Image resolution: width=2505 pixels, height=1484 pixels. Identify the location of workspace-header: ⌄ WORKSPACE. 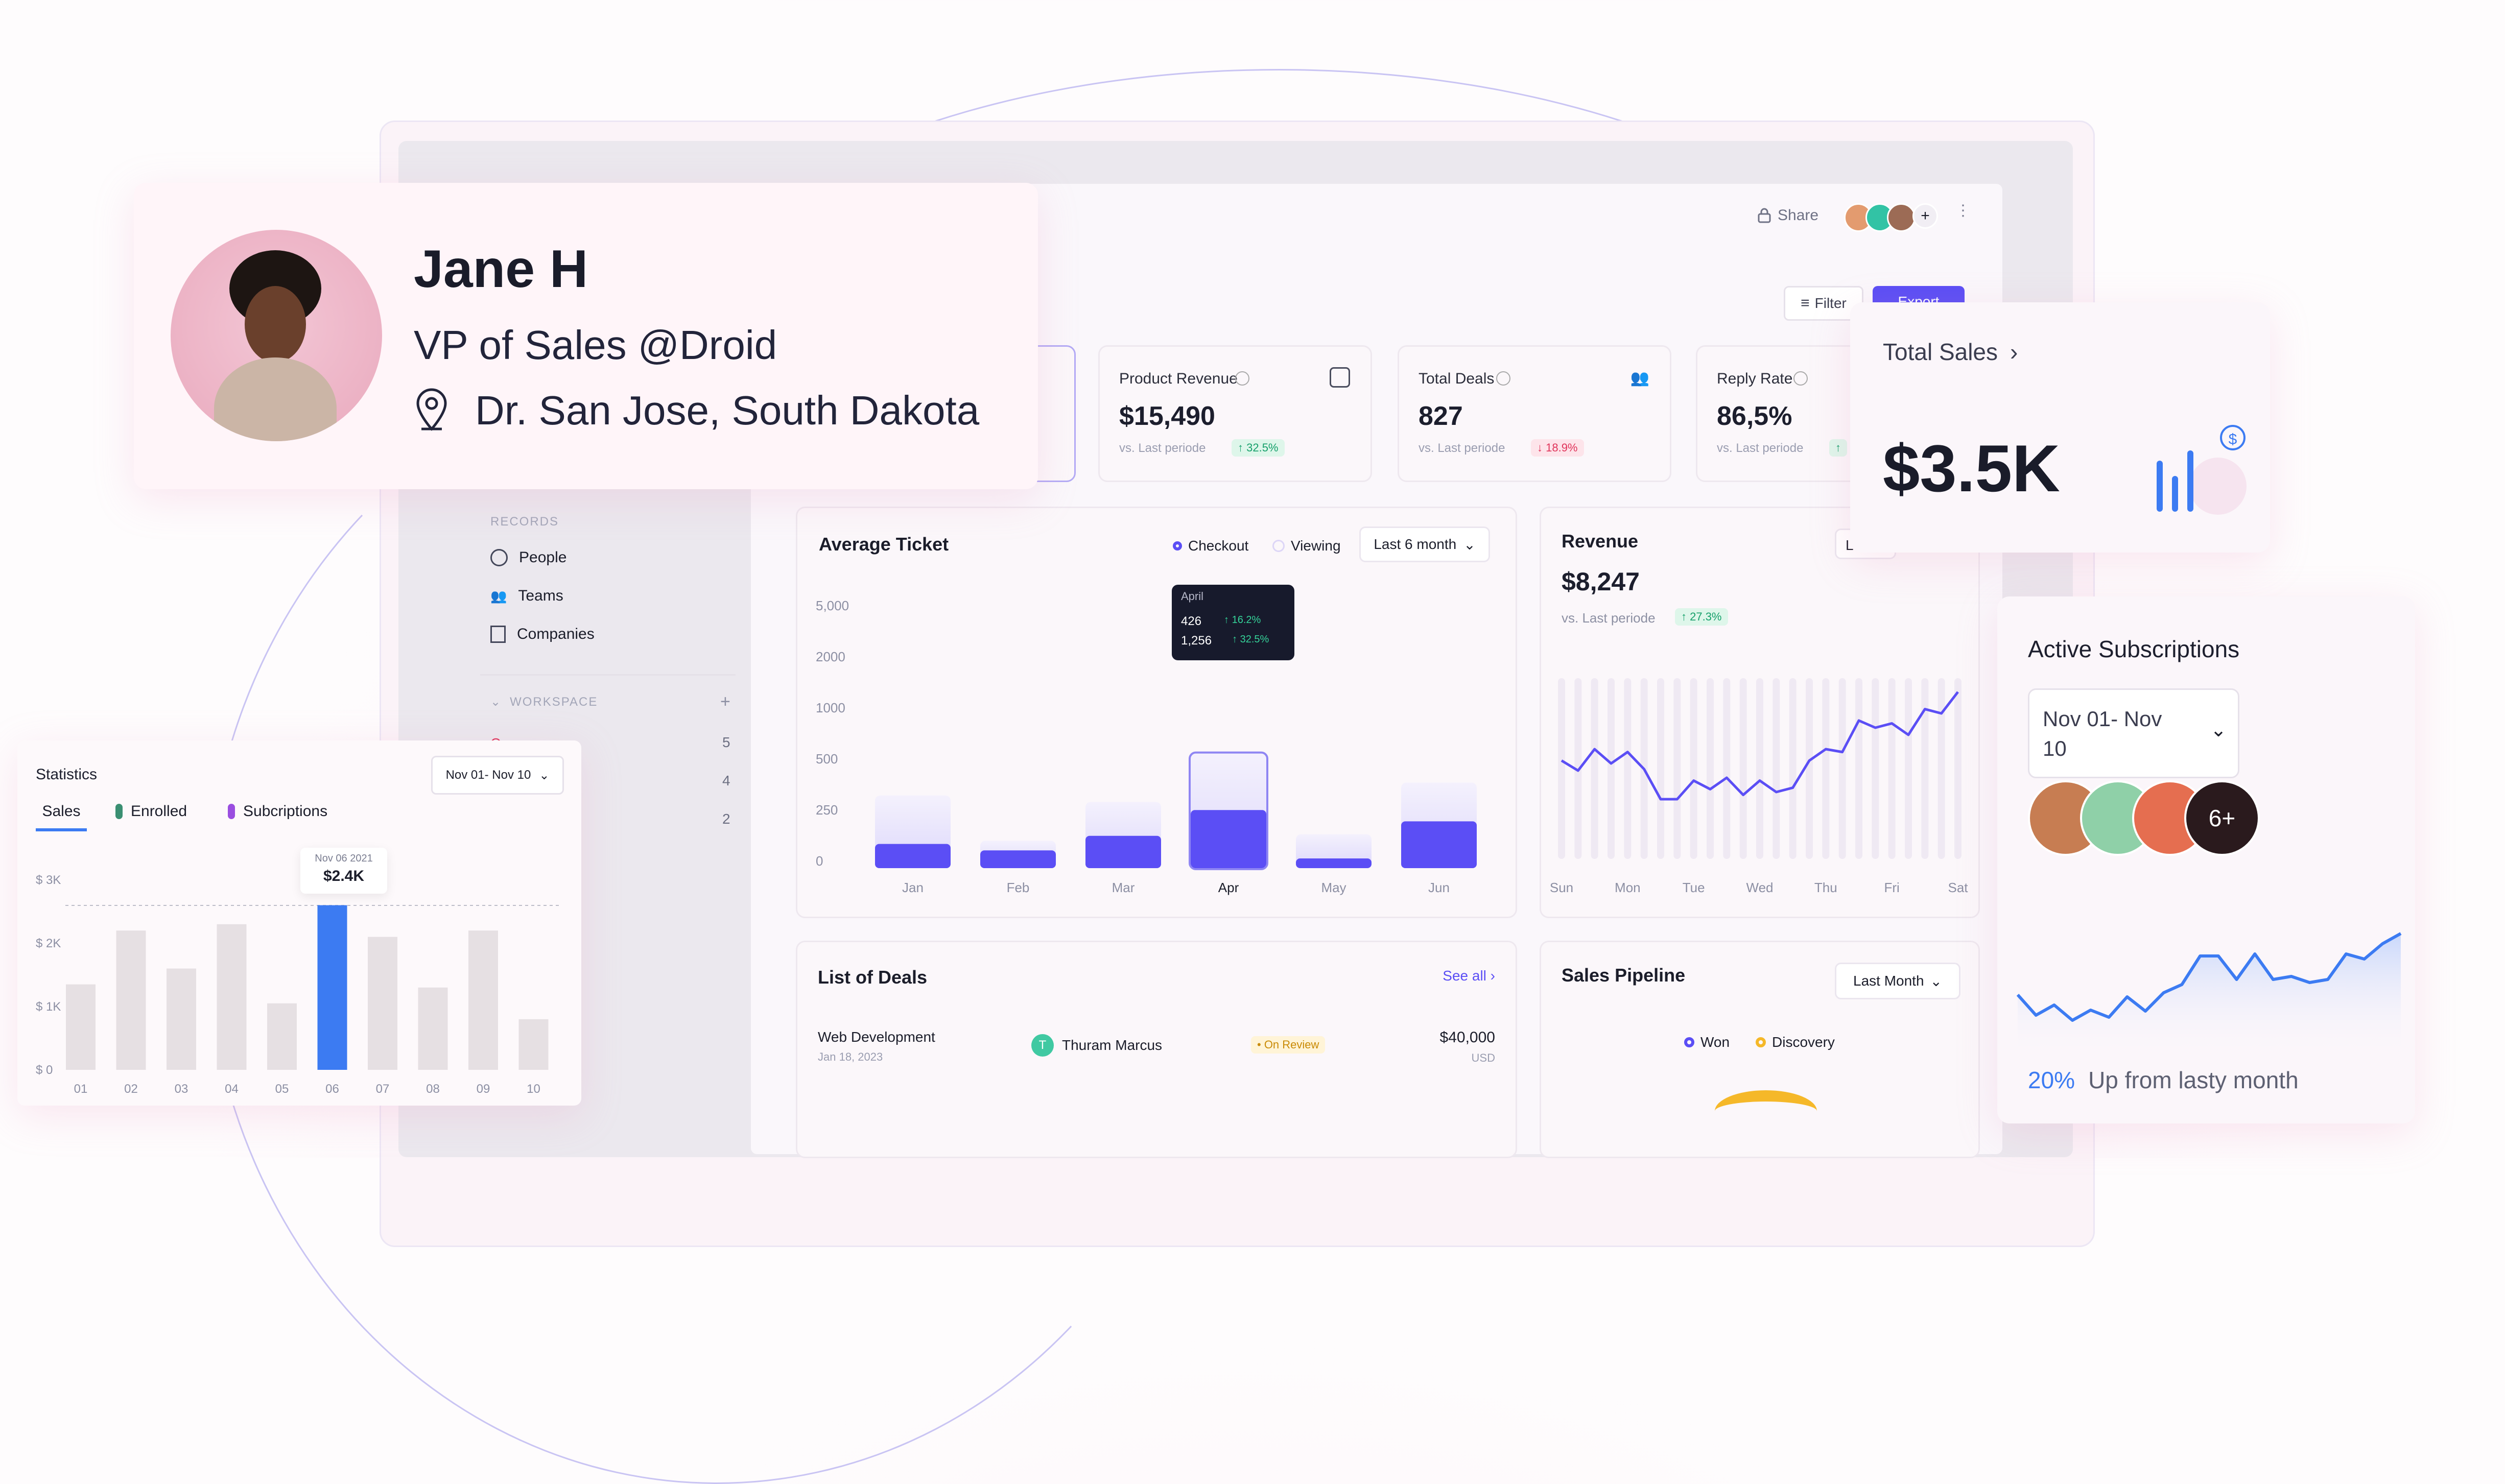
(544, 702).